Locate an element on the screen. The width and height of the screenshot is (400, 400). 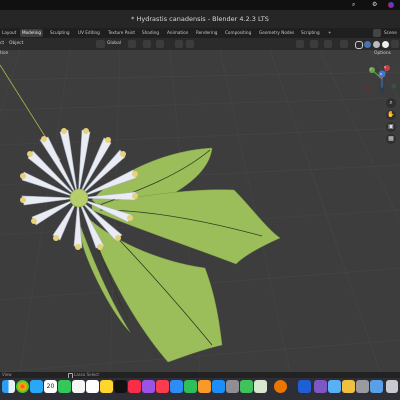
scene-label: Scene is located at coordinates (390, 33).